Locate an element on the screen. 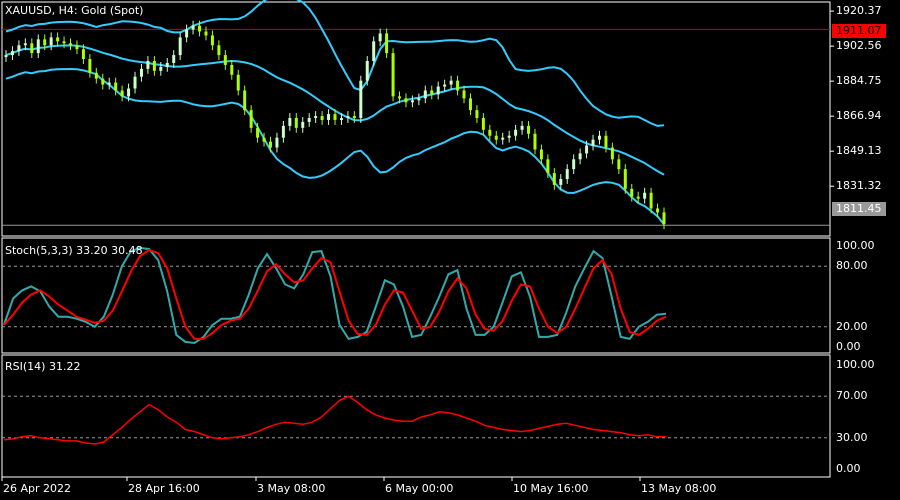 Image resolution: width=900 pixels, height=500 pixels. chart-title: XAUUSD, H4: Gold (Spot) is located at coordinates (74, 10).